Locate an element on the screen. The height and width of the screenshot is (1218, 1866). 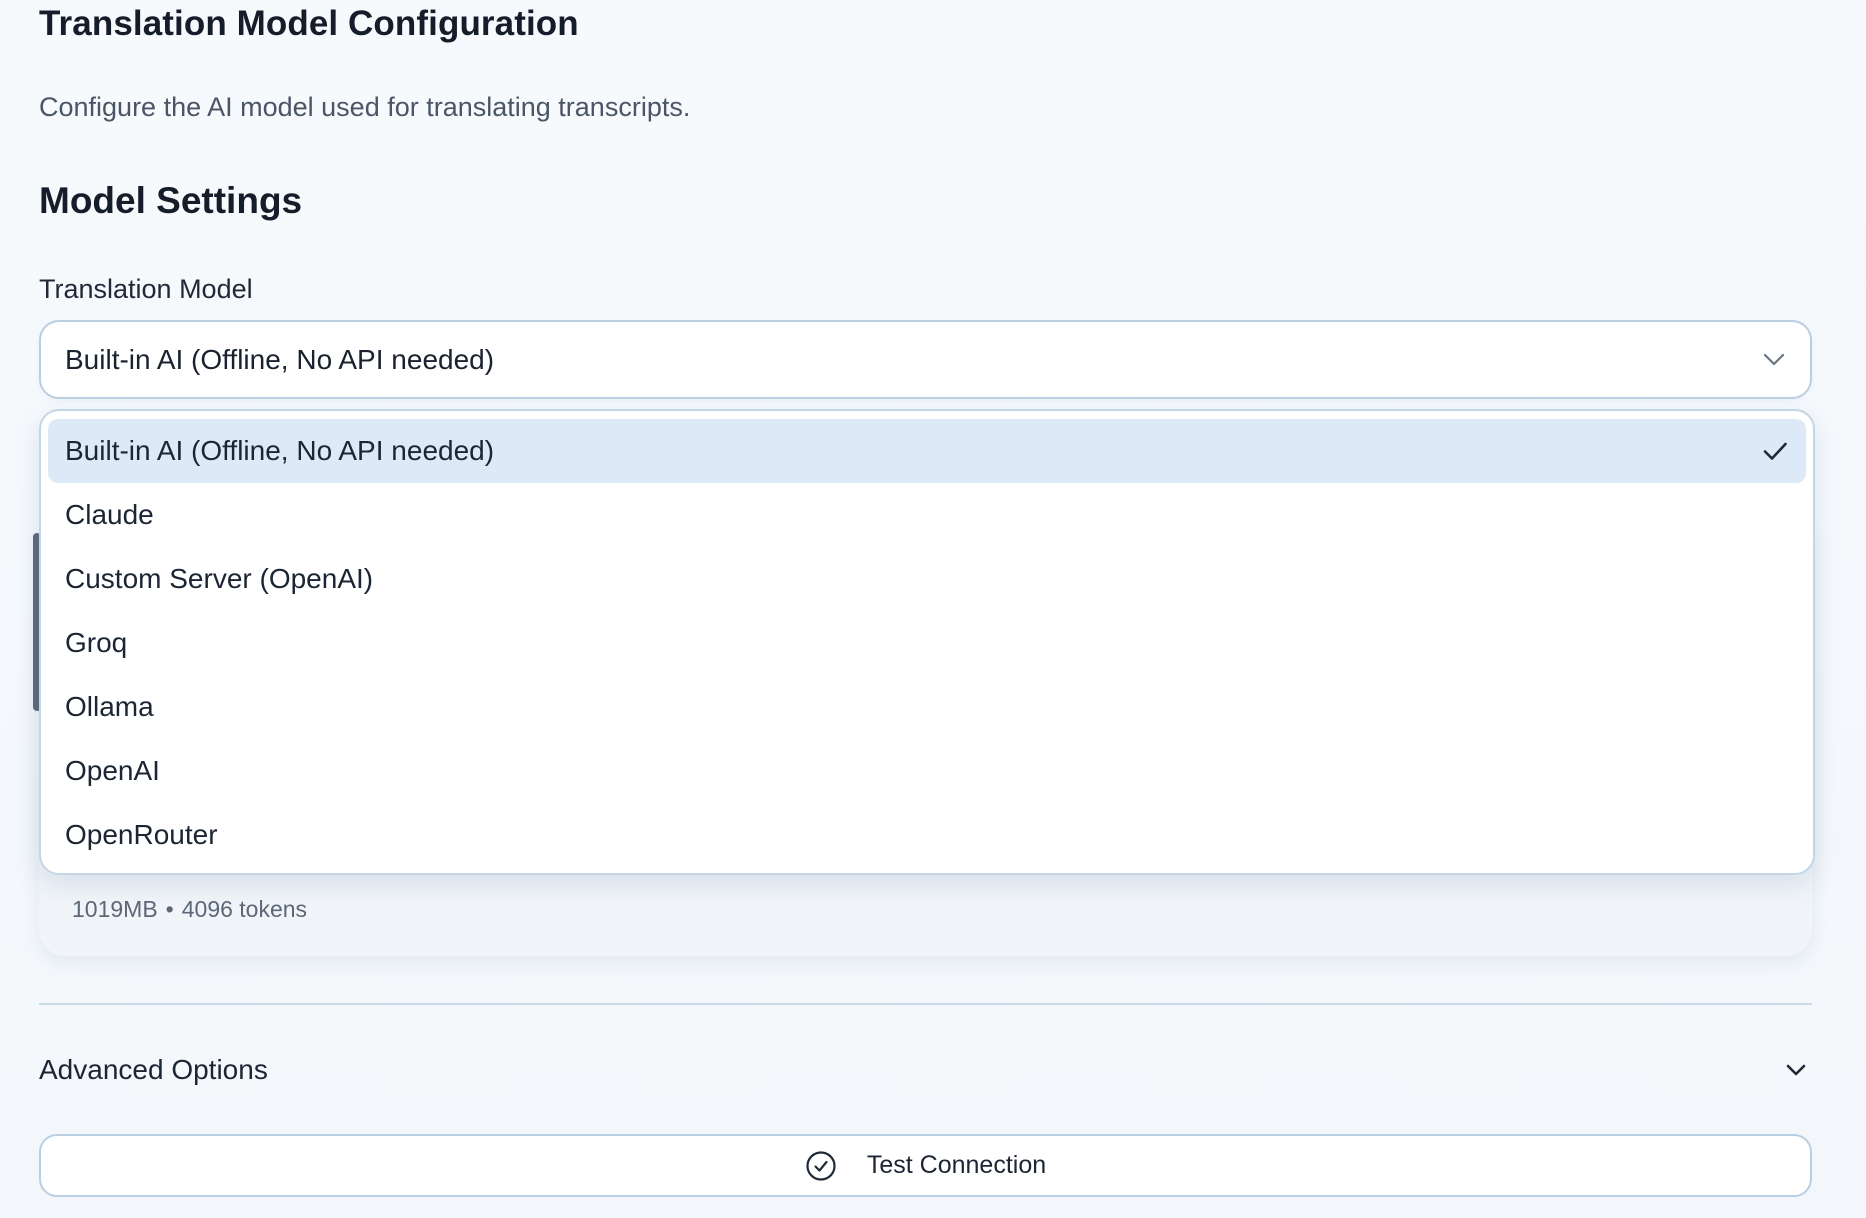
advanced-options-label: Advanced Options is located at coordinates (153, 1069).